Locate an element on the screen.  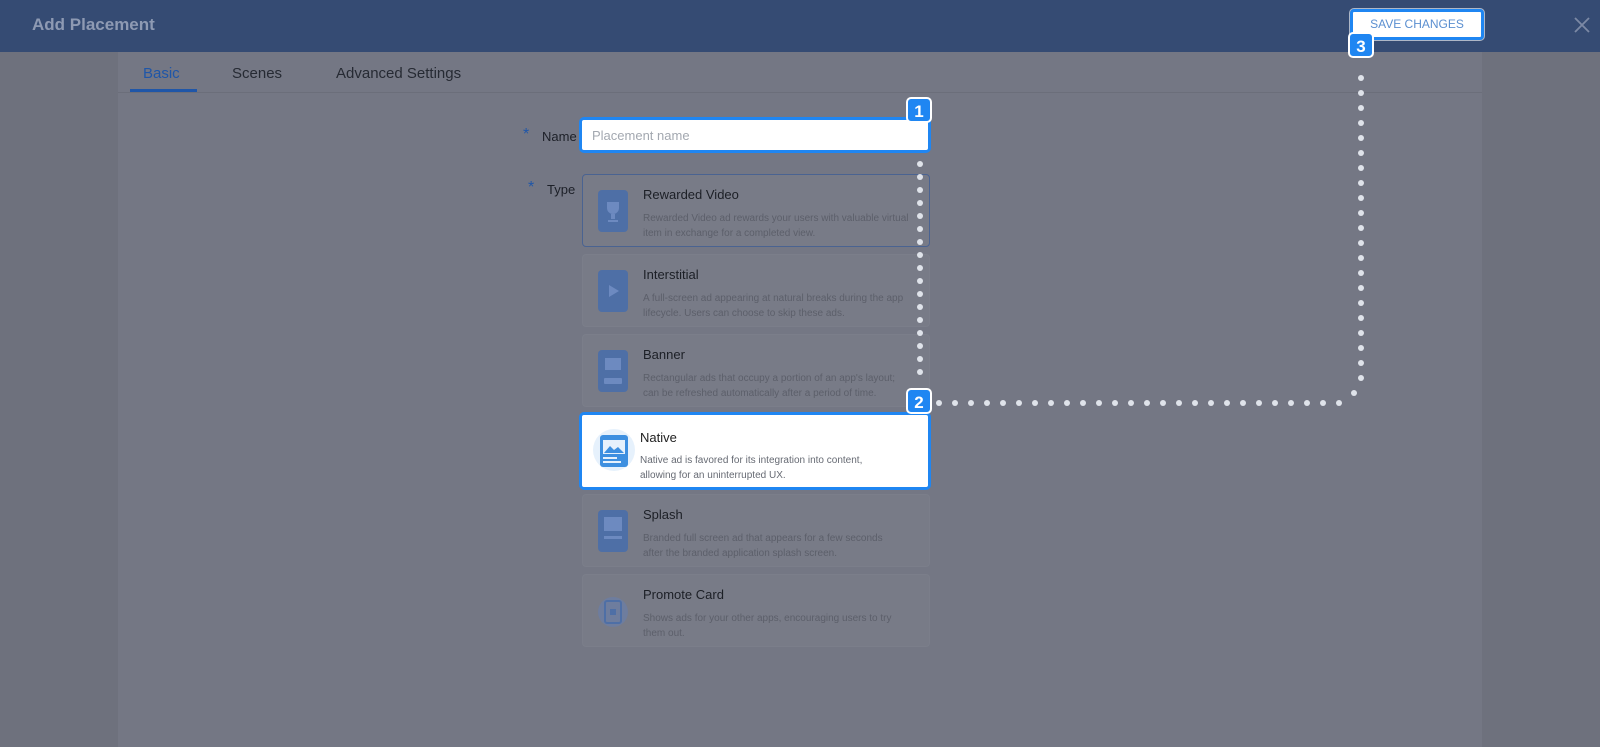
type-title: Interstitial is located at coordinates (671, 274).